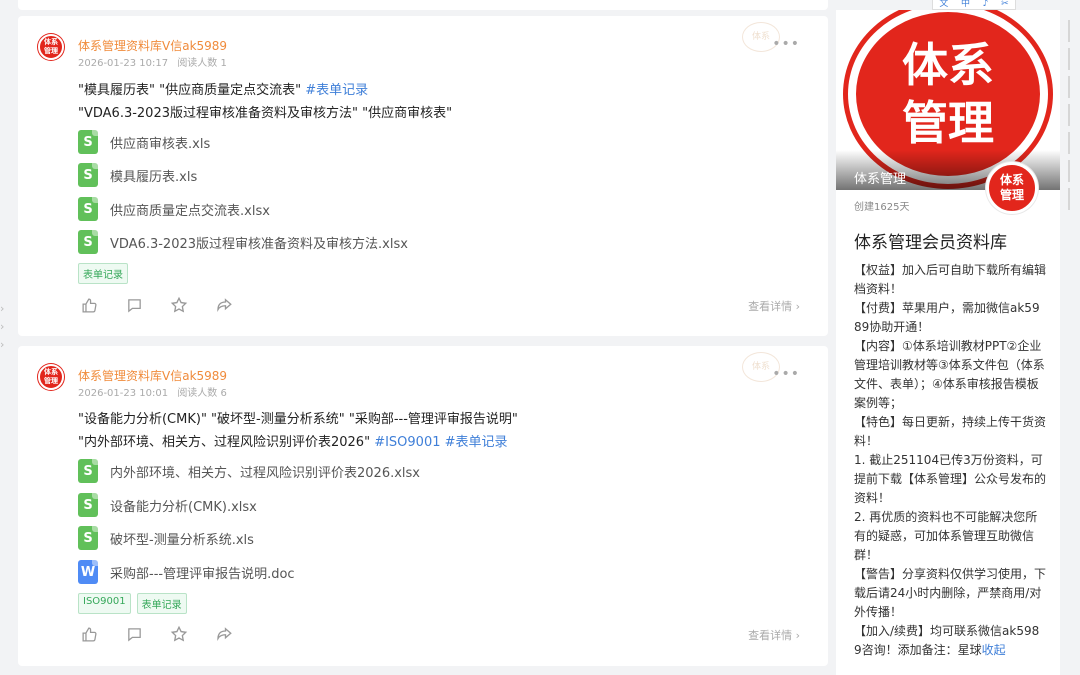 The image size is (1080, 675). I want to click on created-days: 创建1625天, so click(882, 207).